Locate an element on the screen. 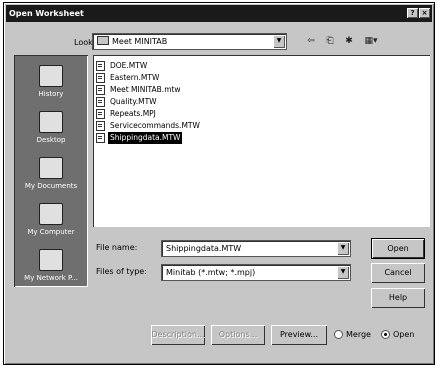 This screenshot has height=368, width=437. place-label: Desktop is located at coordinates (51, 140).